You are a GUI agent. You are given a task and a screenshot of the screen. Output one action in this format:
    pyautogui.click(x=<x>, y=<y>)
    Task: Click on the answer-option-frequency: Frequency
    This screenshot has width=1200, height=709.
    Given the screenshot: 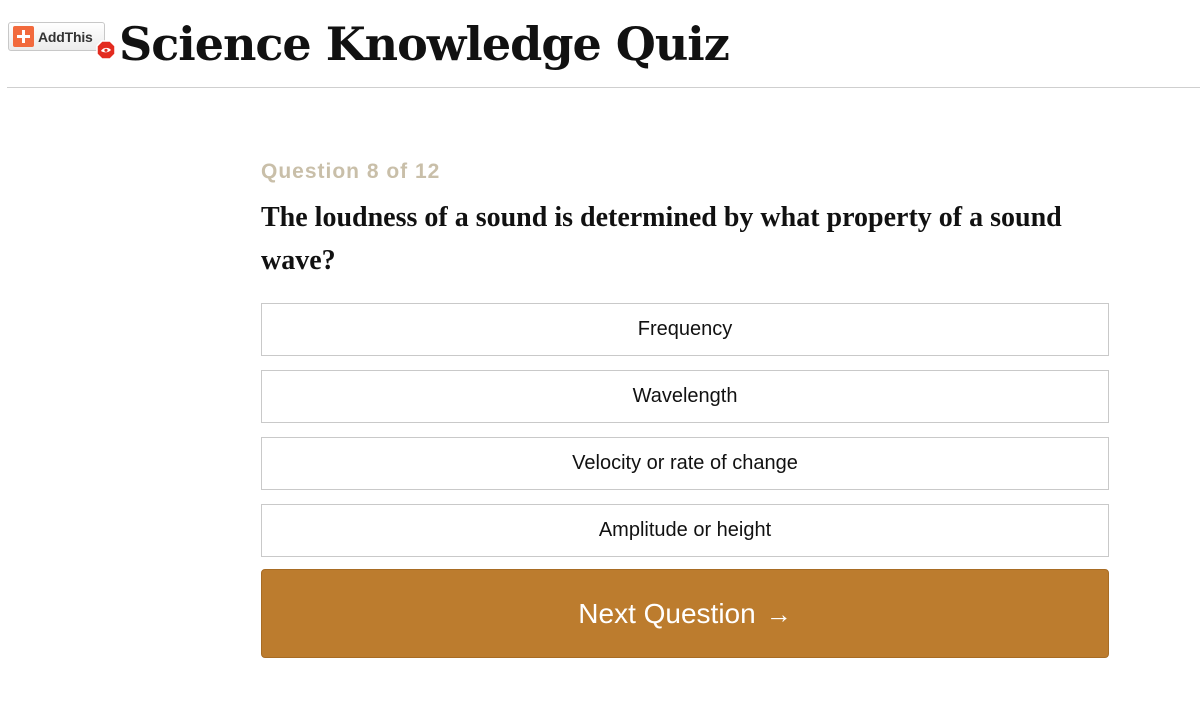 What is the action you would take?
    pyautogui.click(x=685, y=329)
    